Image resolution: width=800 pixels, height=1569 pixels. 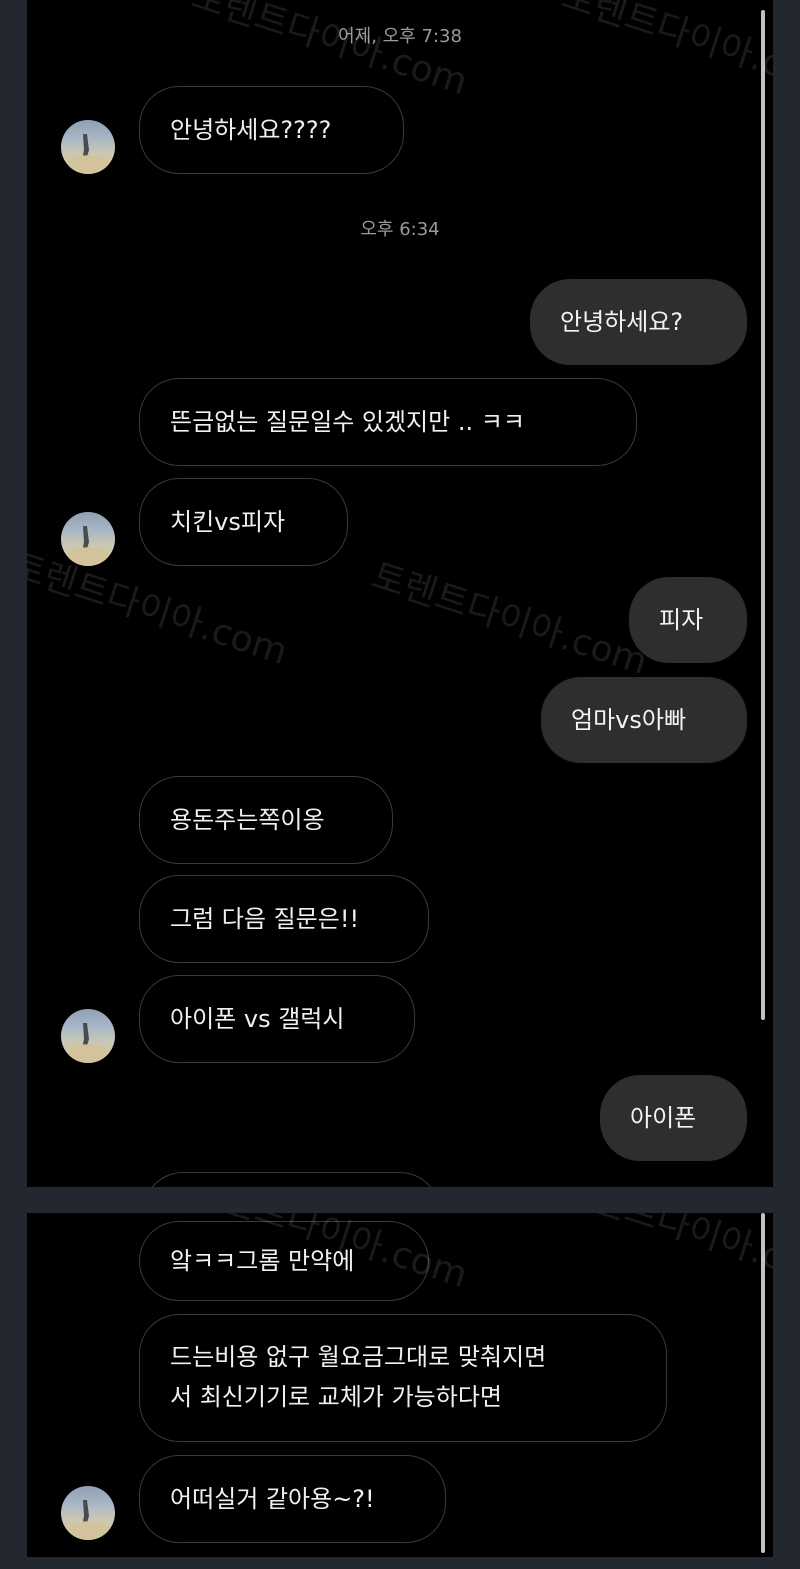 What do you see at coordinates (388, 422) in the screenshot?
I see `message-incoming: 뜬금없는 질문일수 있겠지만 .. ㅋㅋ` at bounding box center [388, 422].